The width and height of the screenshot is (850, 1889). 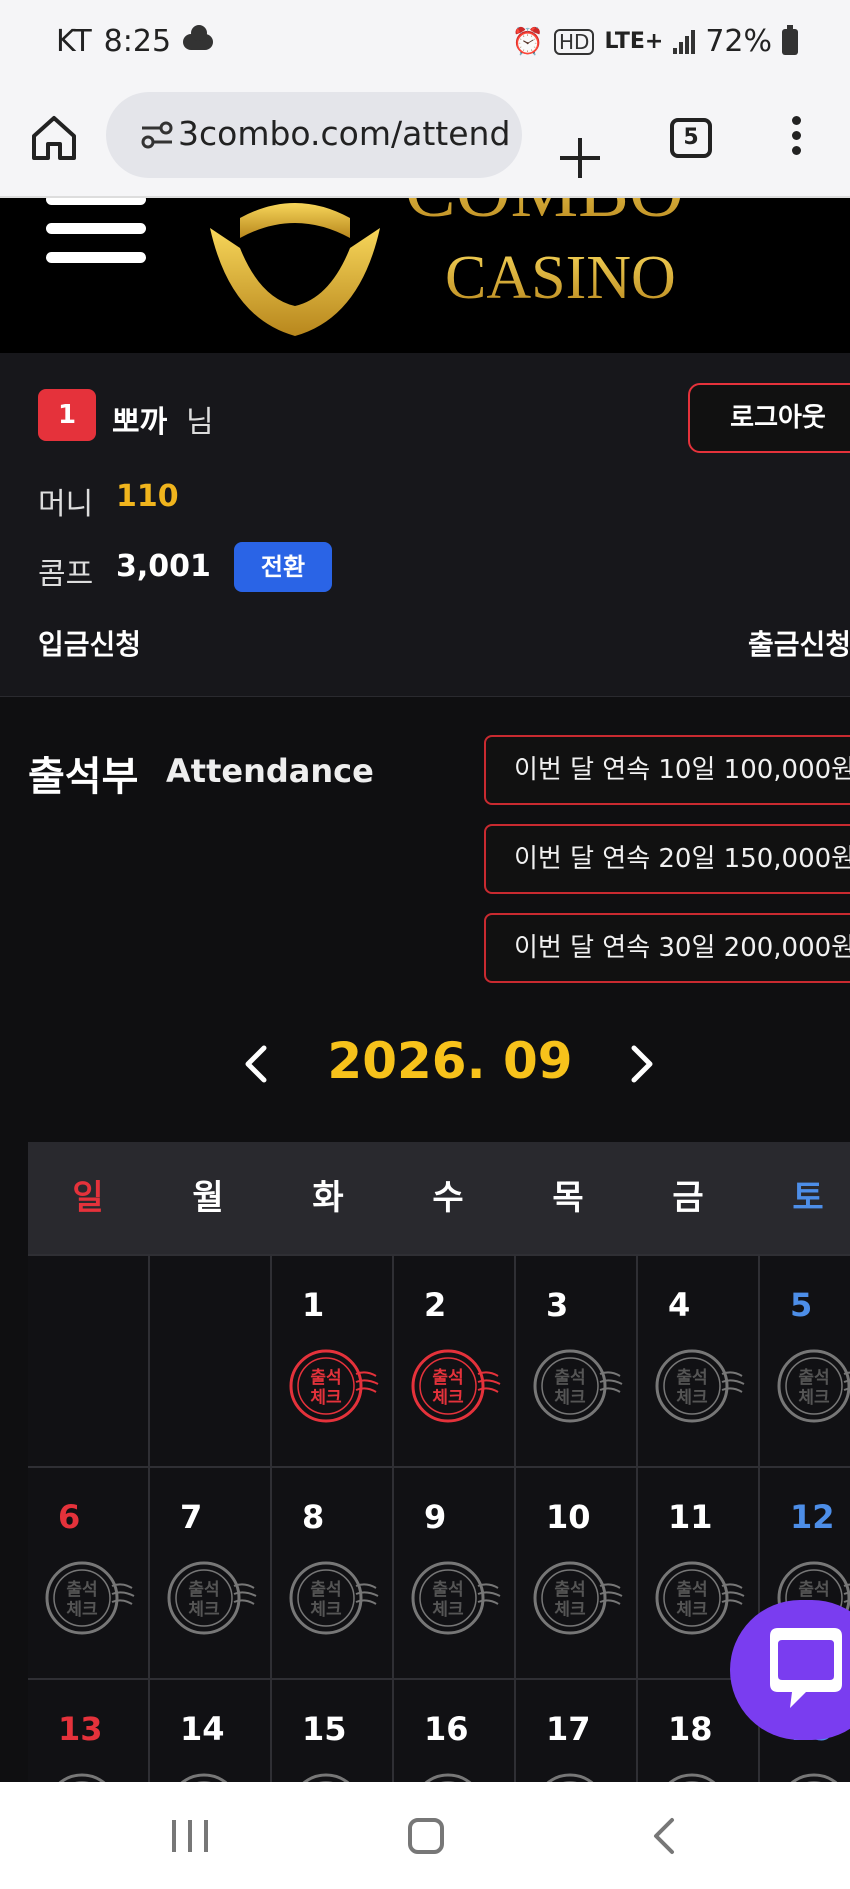 I want to click on weekday-sat: 토, so click(x=808, y=1198).